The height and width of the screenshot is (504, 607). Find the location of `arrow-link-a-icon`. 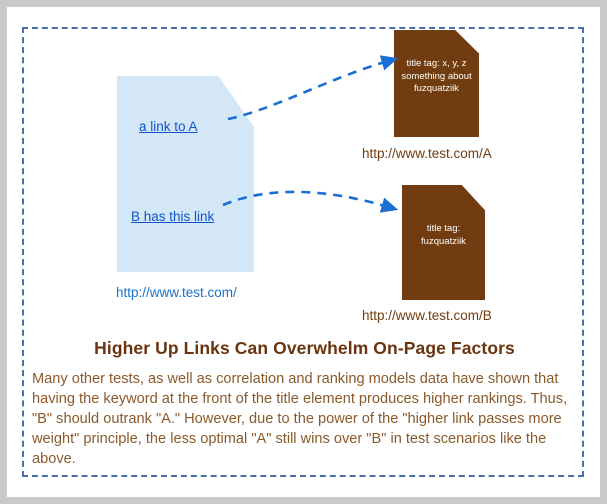

arrow-link-a-icon is located at coordinates (313, 88).